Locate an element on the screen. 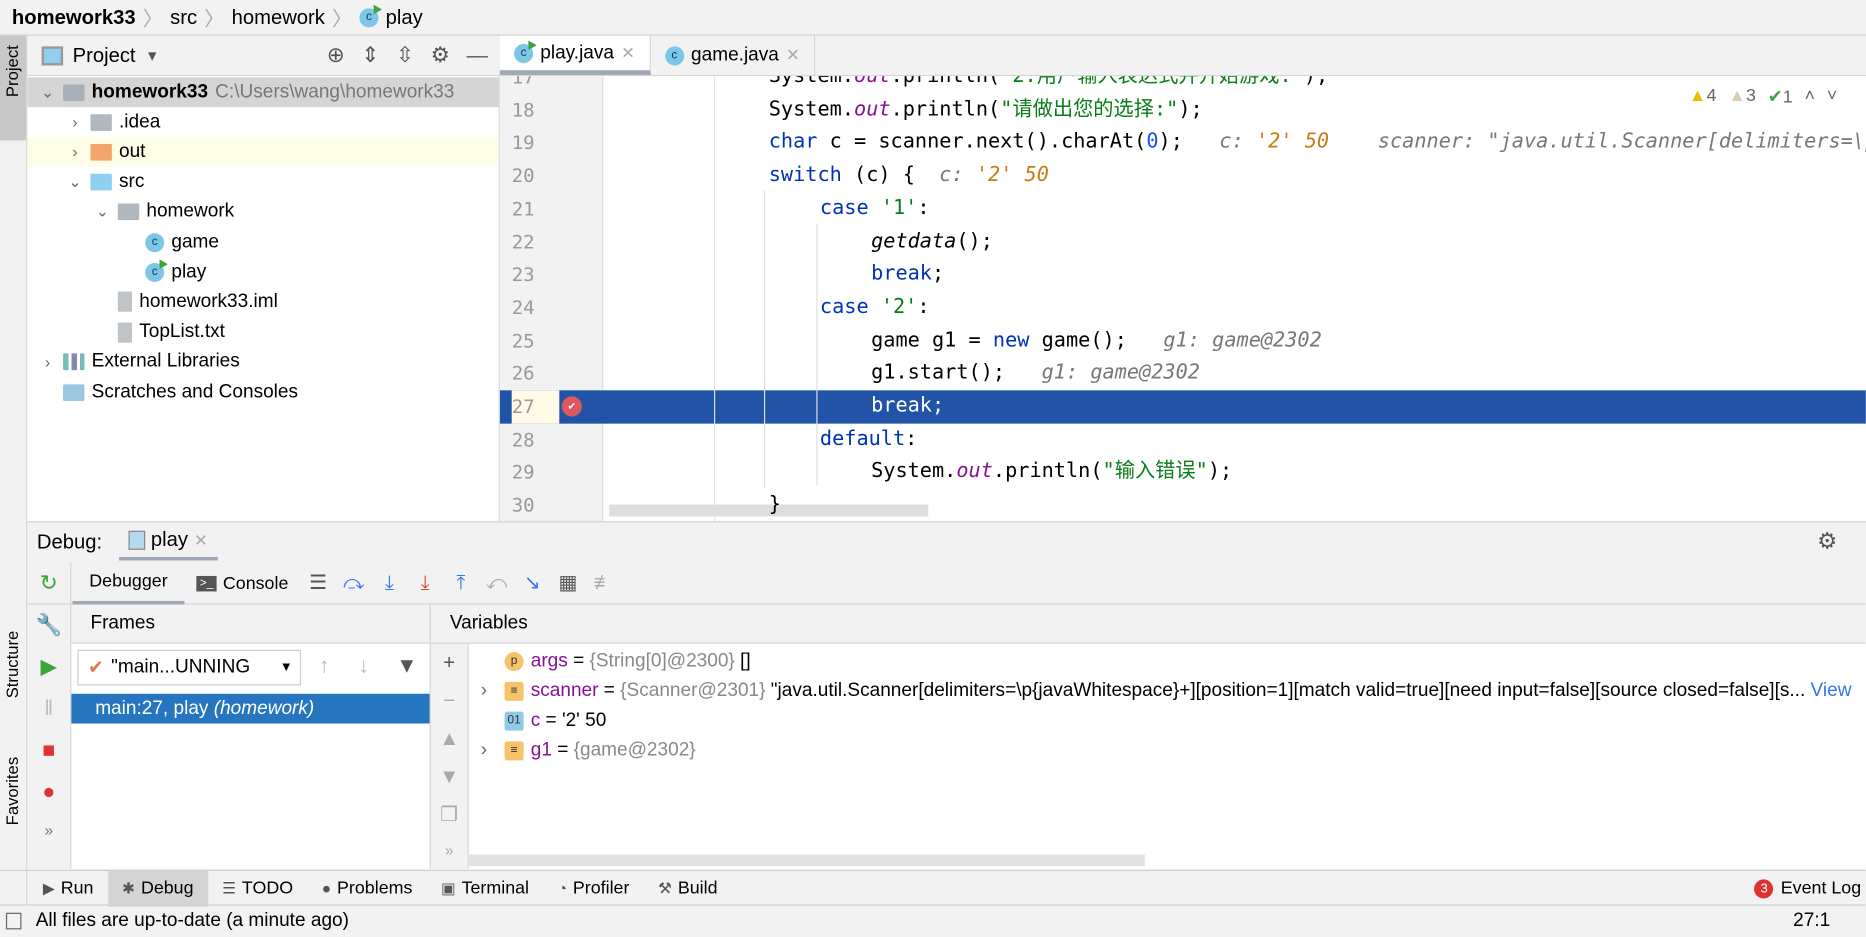 The width and height of the screenshot is (1866, 937). arrow-down-icon: ↓ is located at coordinates (363, 665).